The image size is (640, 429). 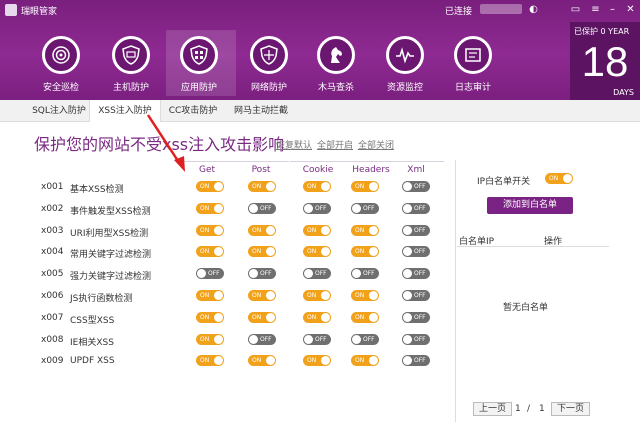 What do you see at coordinates (261, 111) in the screenshot?
I see `tab-webshell-block: 网马主动拦截` at bounding box center [261, 111].